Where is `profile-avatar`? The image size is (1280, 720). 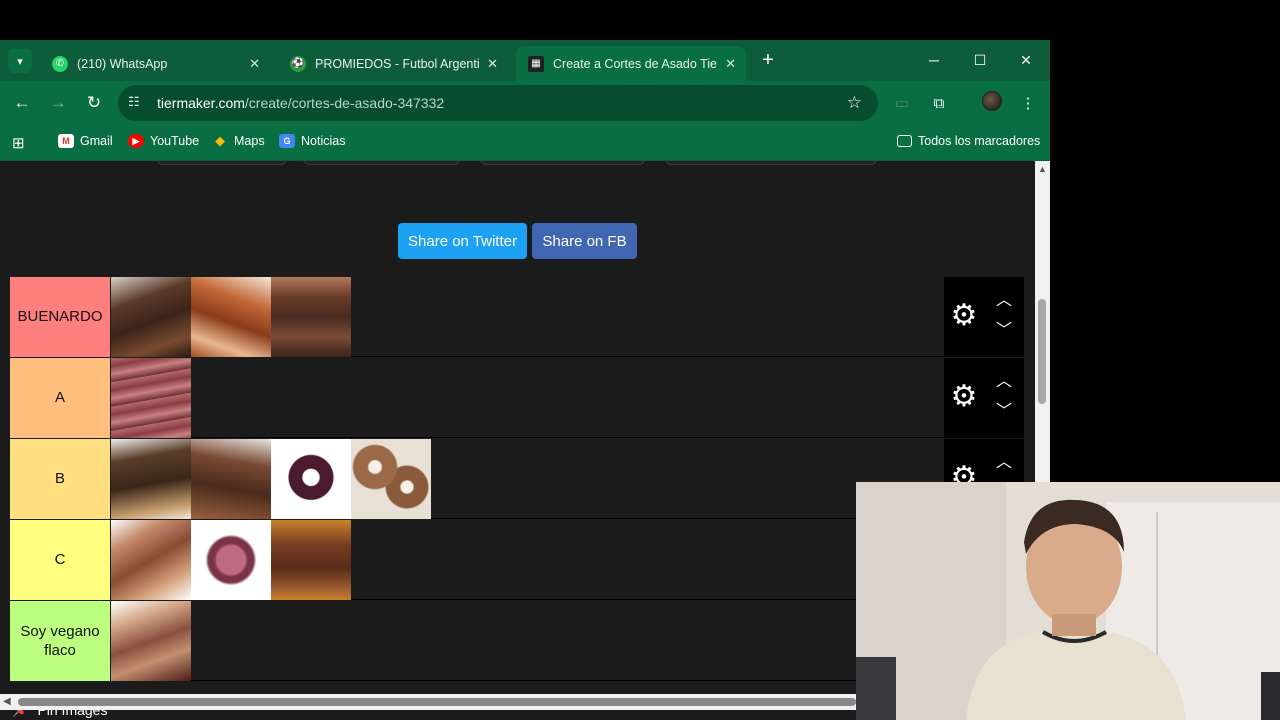 profile-avatar is located at coordinates (992, 101).